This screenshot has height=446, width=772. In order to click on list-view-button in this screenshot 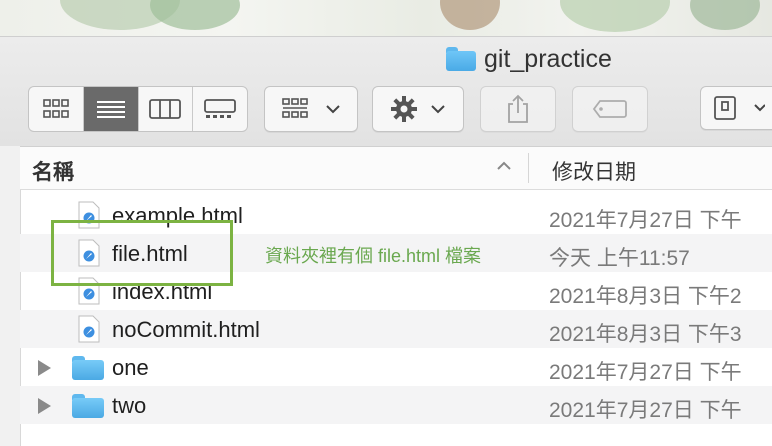, I will do `click(111, 109)`.